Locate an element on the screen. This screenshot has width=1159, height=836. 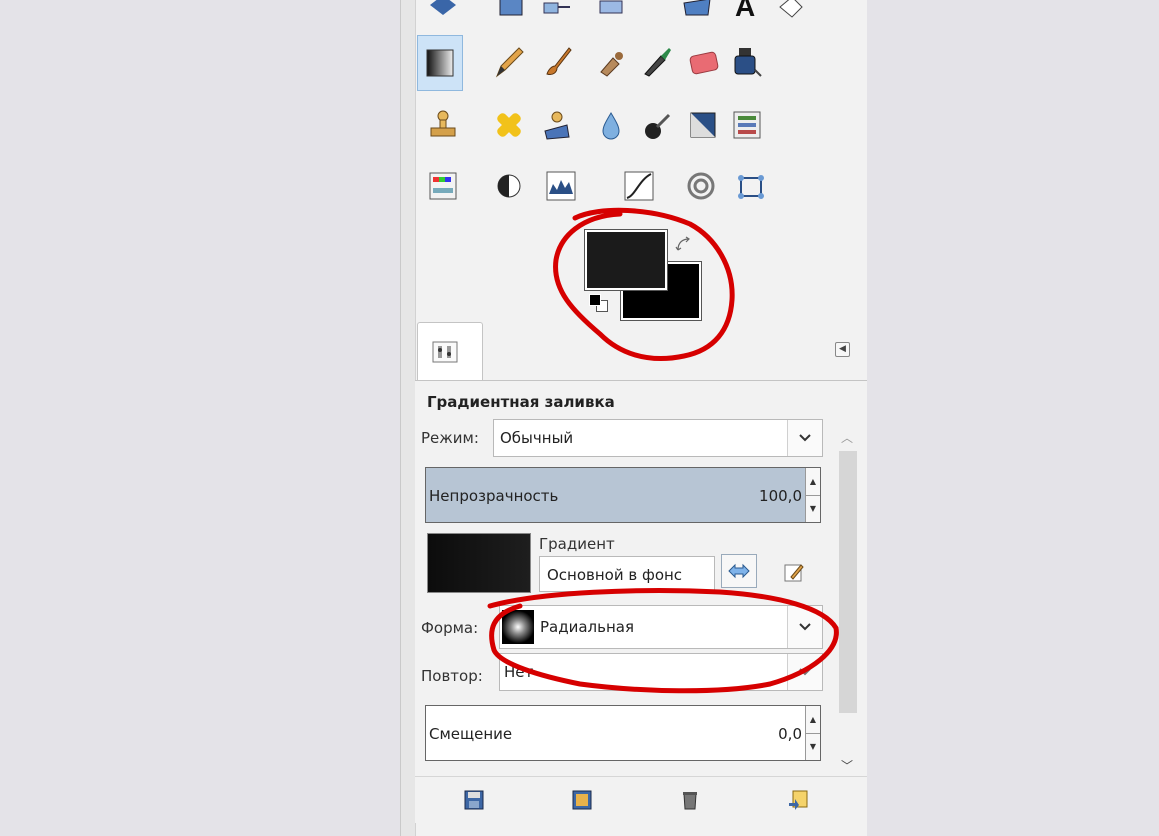
blend-tool-icon is located at coordinates (440, 63).